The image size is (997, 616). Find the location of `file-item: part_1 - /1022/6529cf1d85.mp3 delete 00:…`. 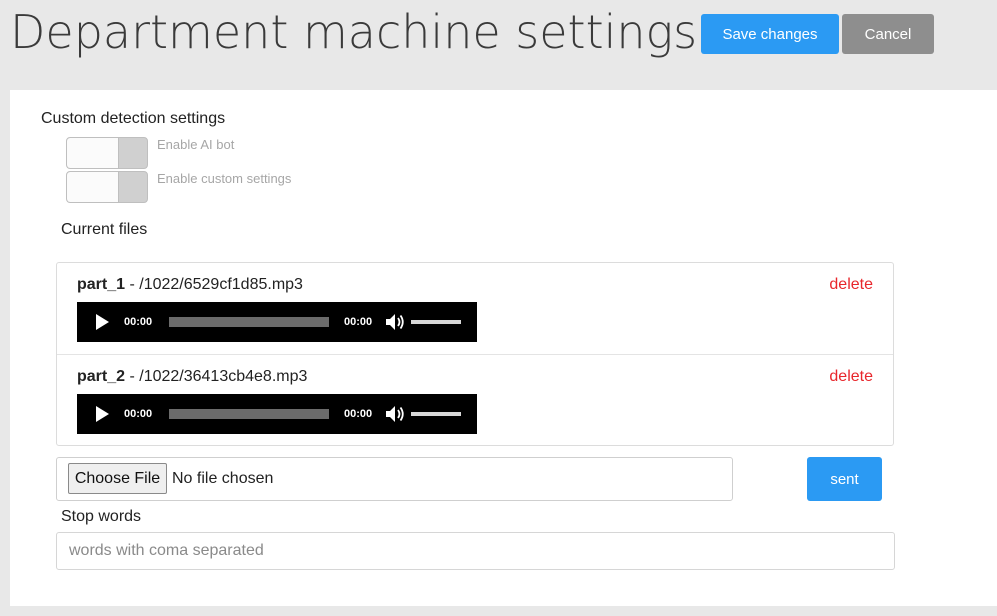

file-item: part_1 - /1022/6529cf1d85.mp3 delete 00:… is located at coordinates (475, 309).